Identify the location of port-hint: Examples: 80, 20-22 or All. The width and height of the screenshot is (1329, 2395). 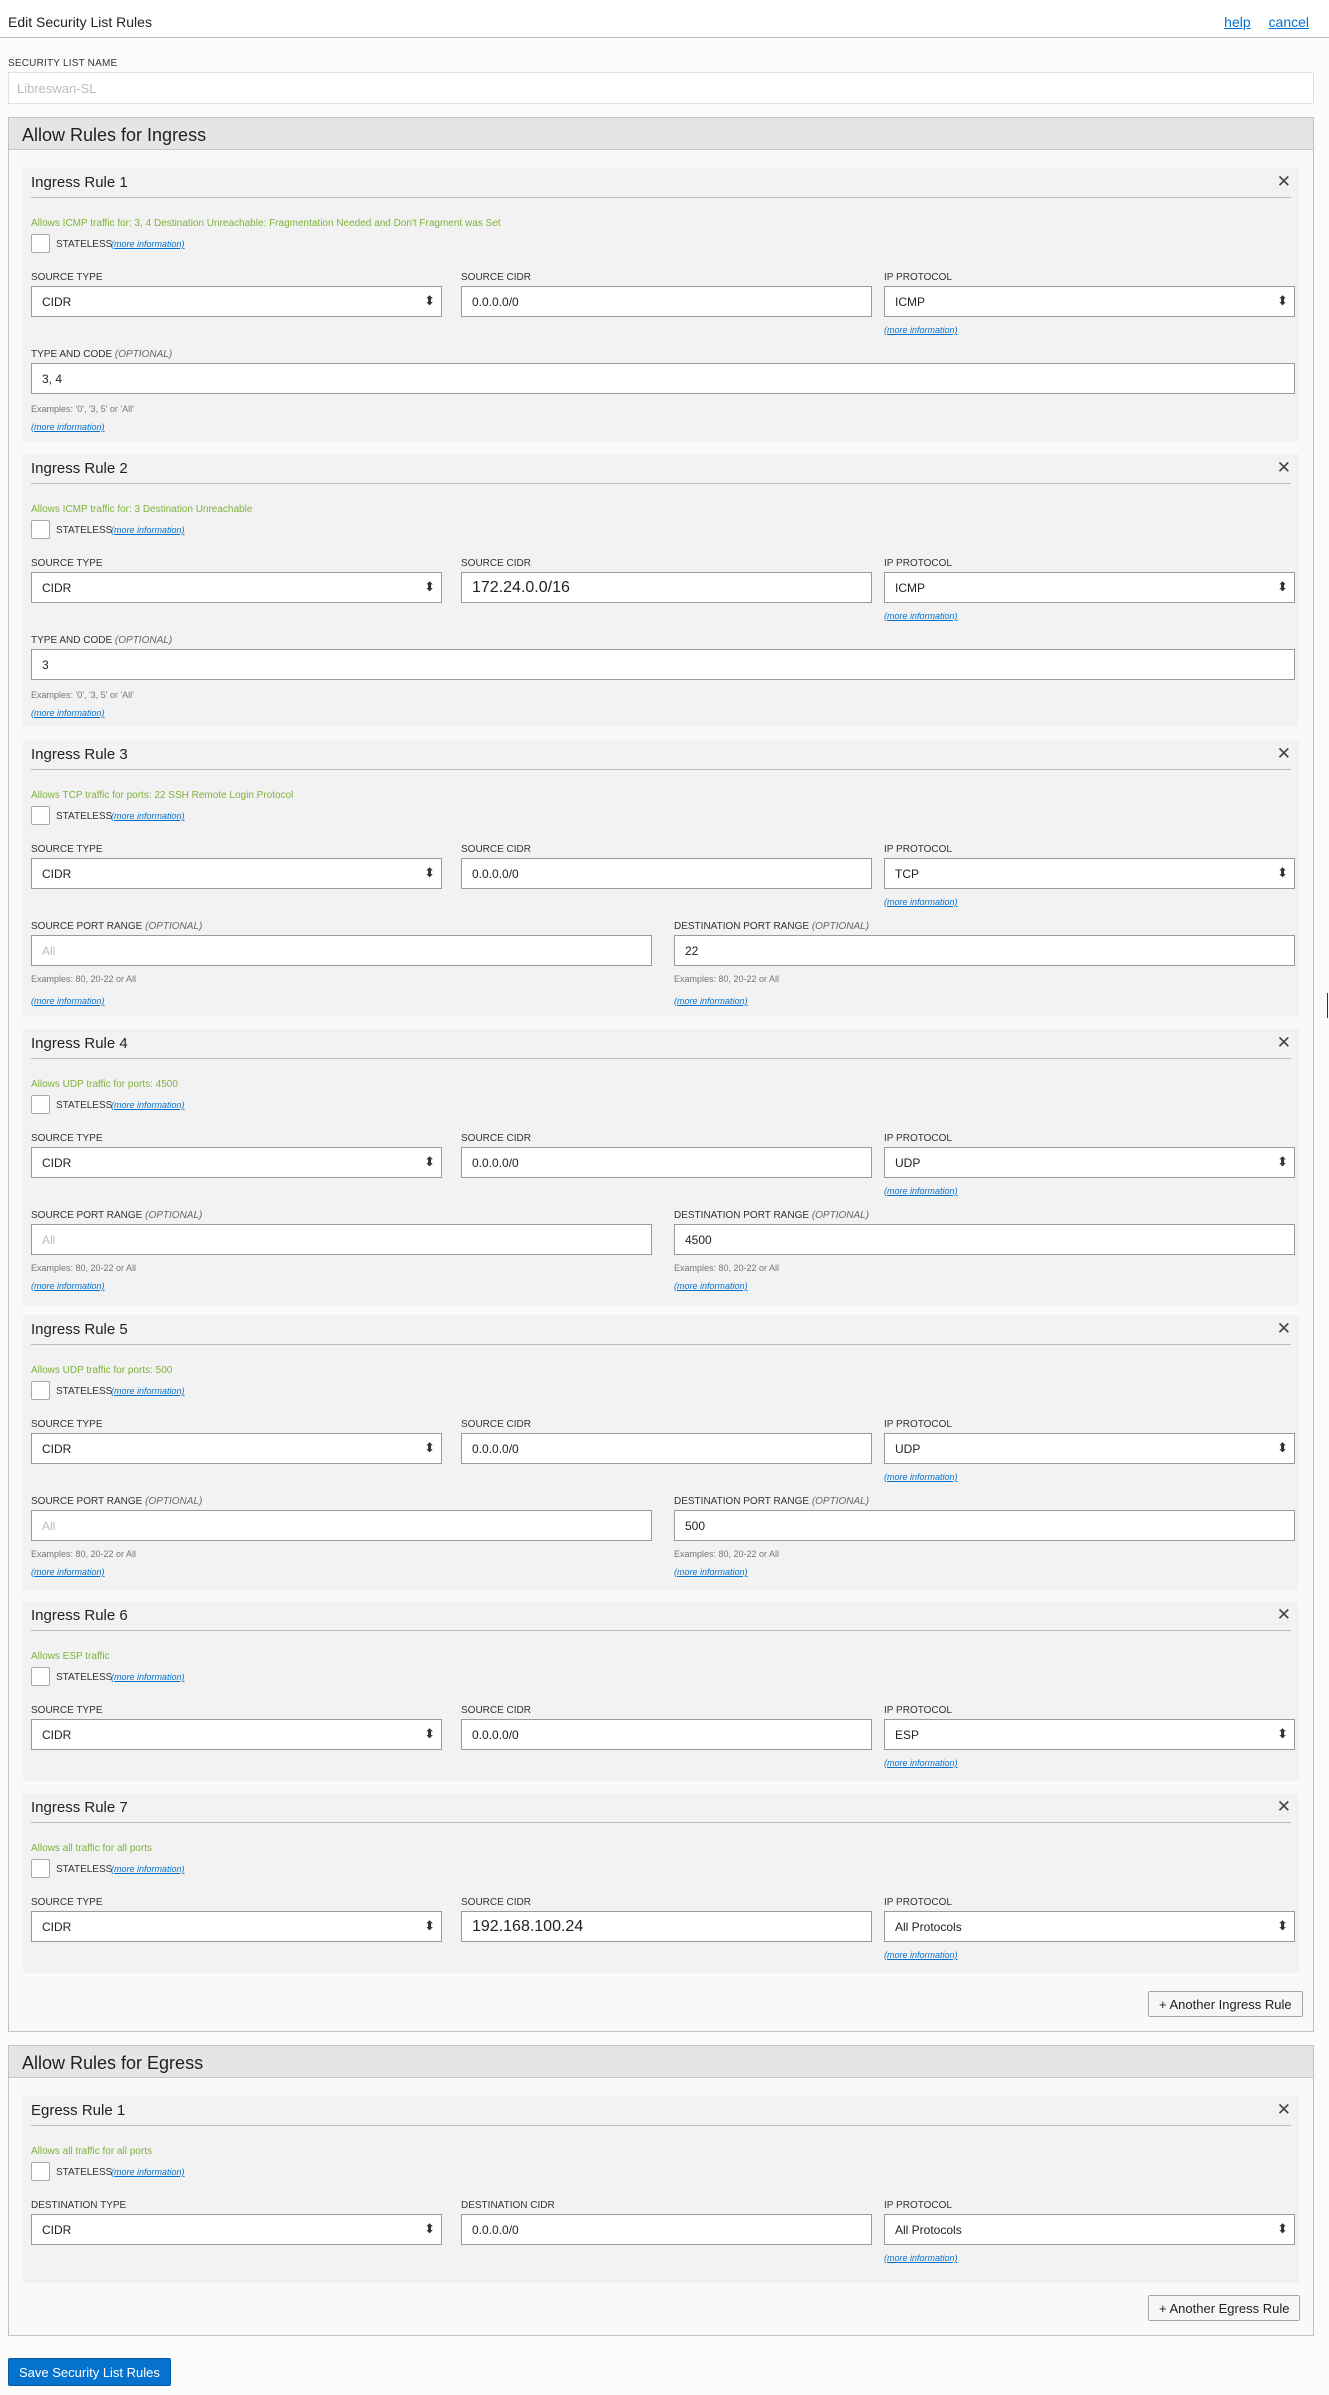
(727, 979).